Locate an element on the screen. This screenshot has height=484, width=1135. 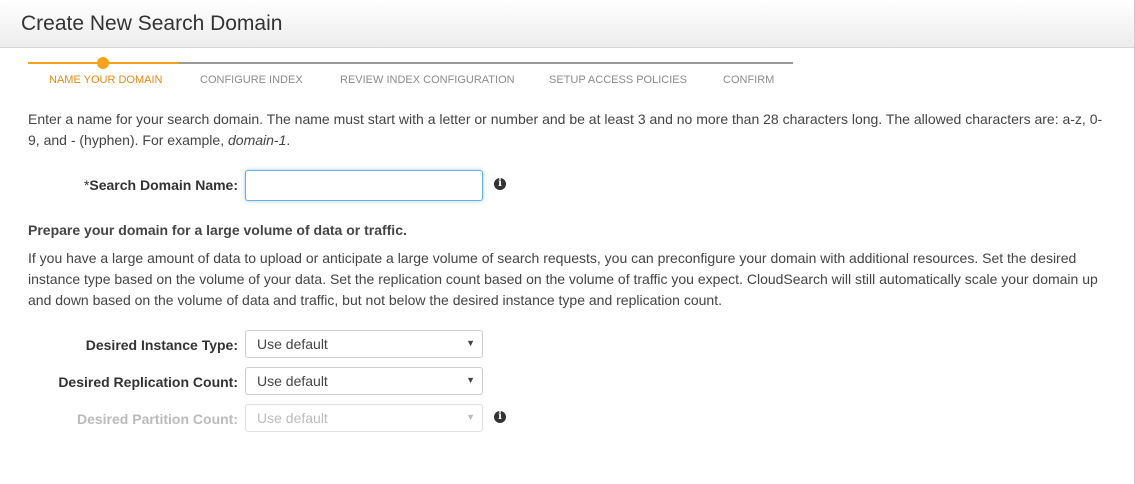
replication-count-select: Use default ▼ is located at coordinates (364, 381).